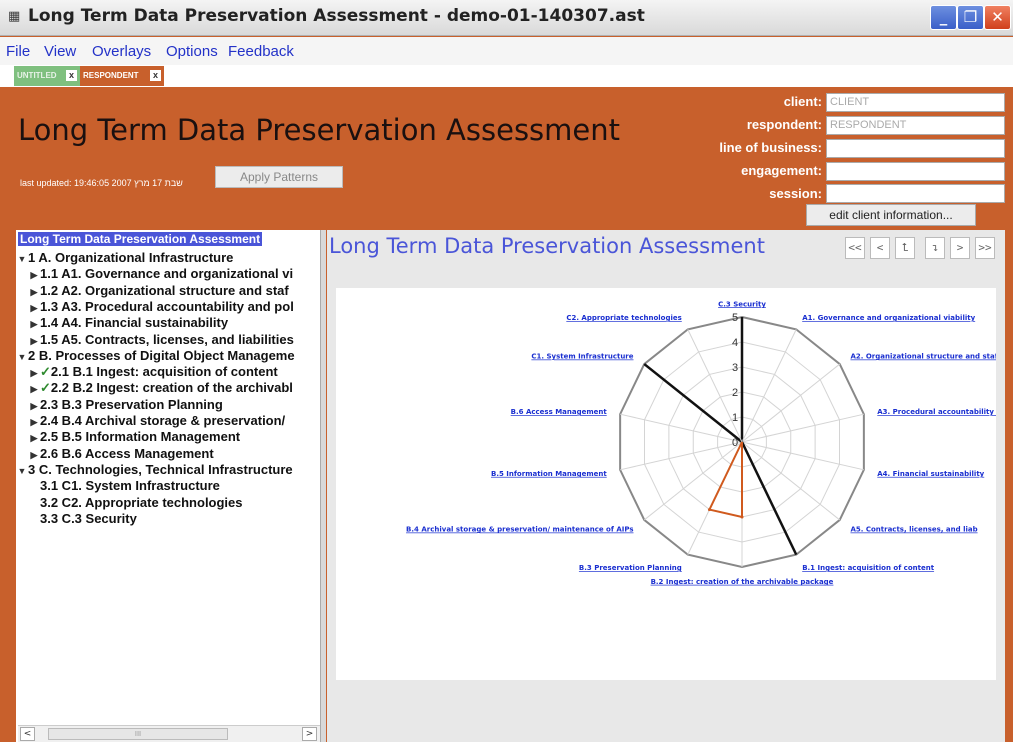  Describe the element at coordinates (923, 356) in the screenshot. I see `axis-label: A2. Organizational structure and staffin` at that location.